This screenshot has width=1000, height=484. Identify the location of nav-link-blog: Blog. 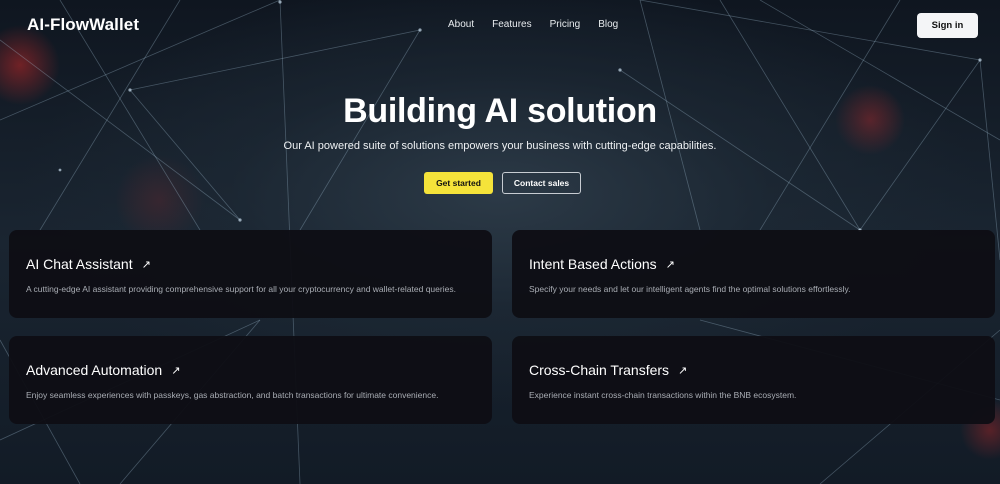
(608, 24).